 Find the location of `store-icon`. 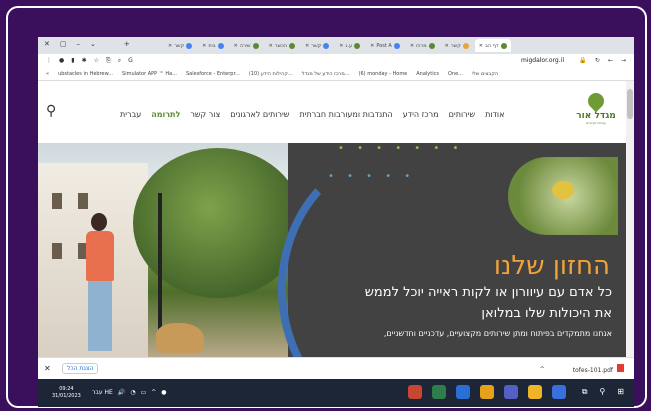

store-icon is located at coordinates (559, 392).